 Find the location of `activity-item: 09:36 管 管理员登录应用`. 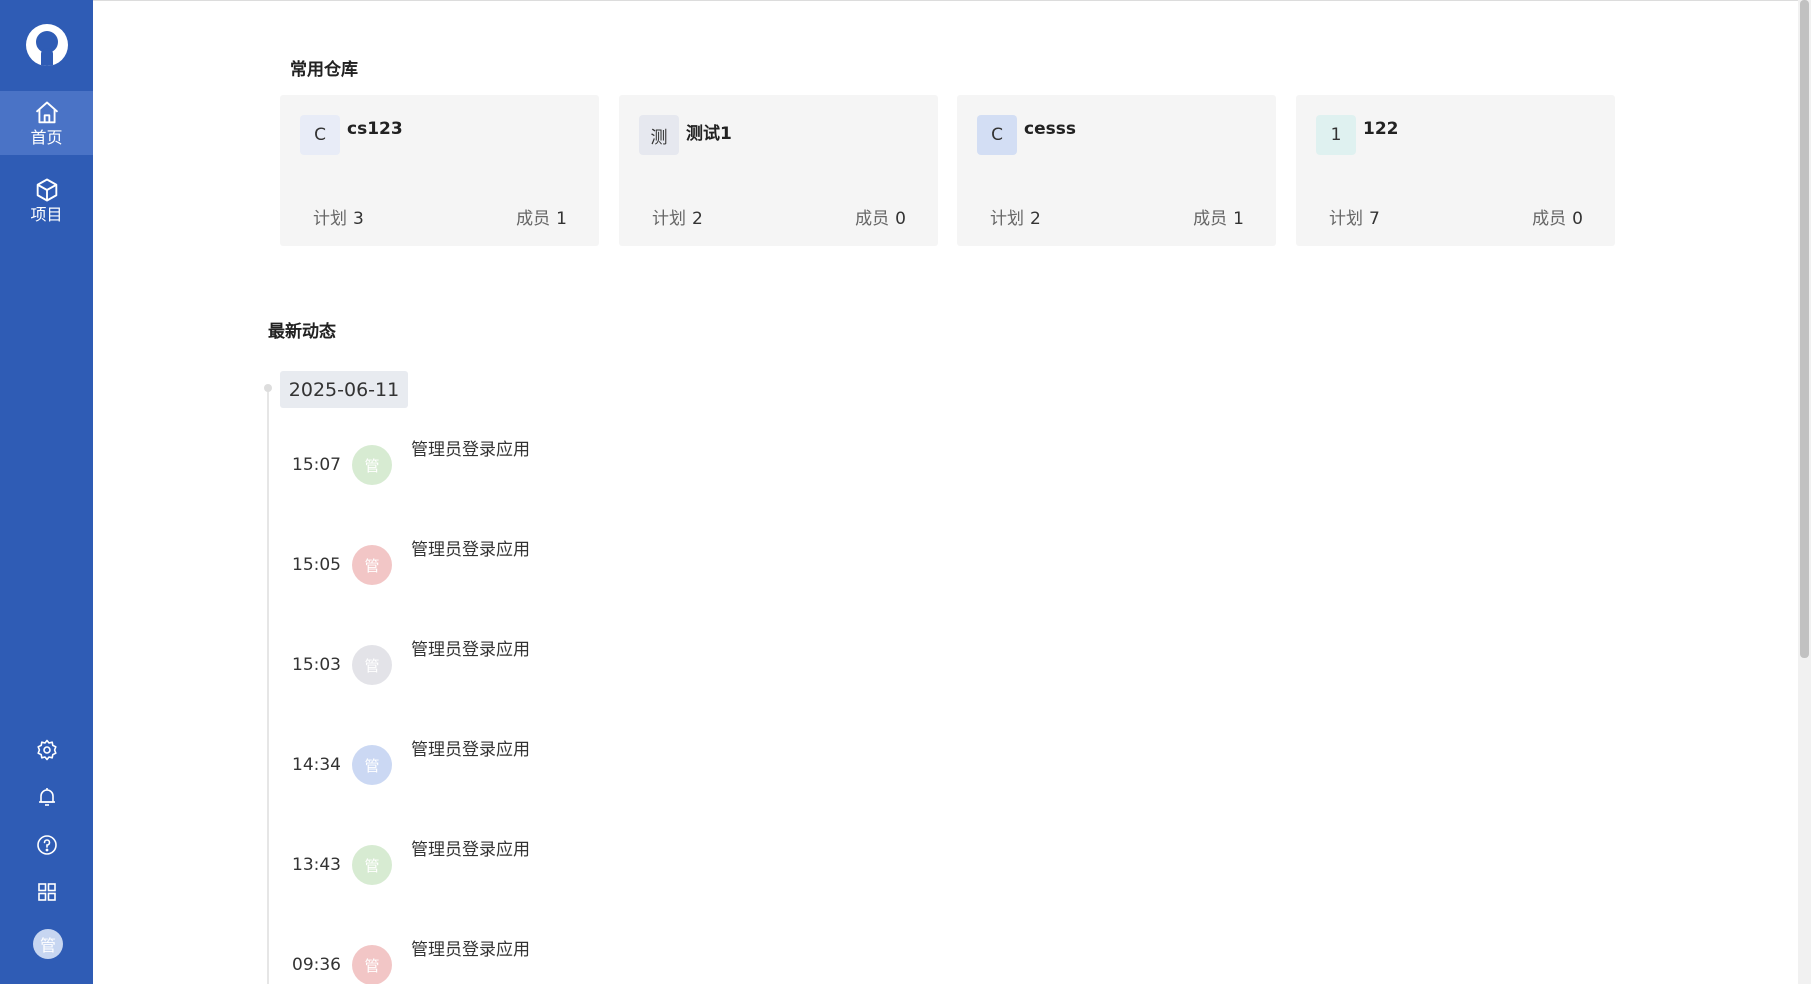

activity-item: 09:36 管 管理员登录应用 is located at coordinates (592, 955).